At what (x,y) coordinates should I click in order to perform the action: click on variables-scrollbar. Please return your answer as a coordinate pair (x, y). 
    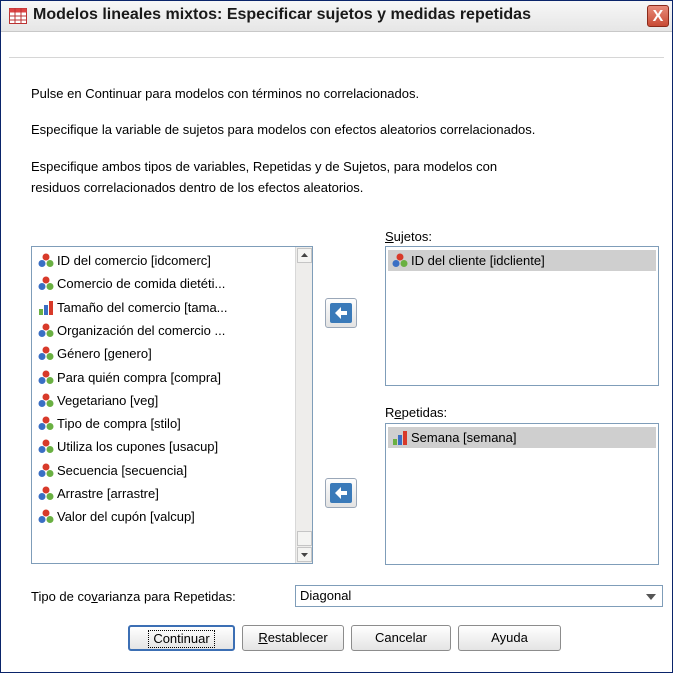
    Looking at the image, I should click on (303, 405).